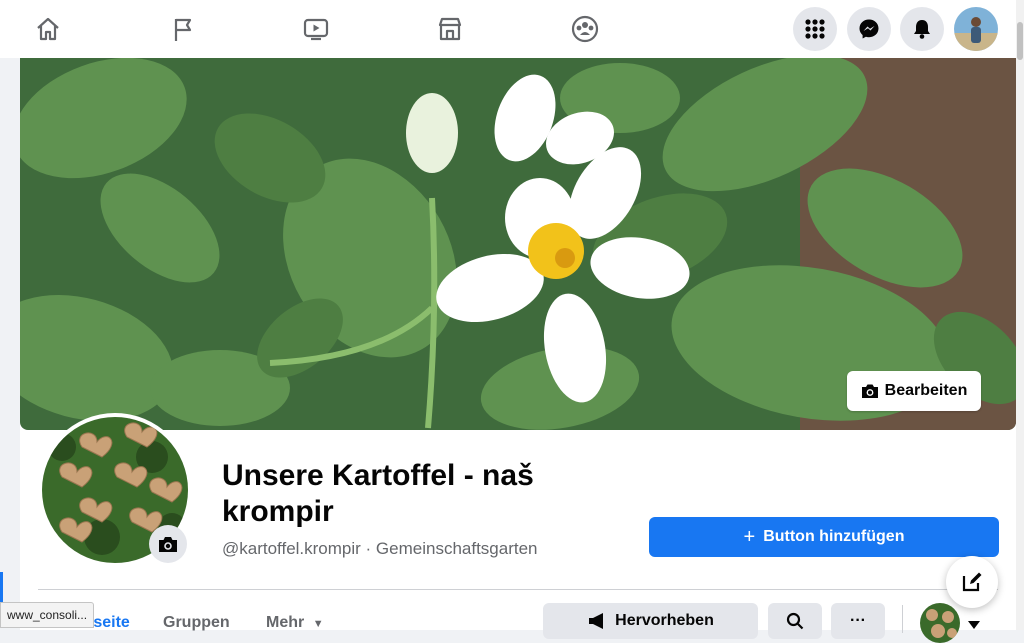 Image resolution: width=1024 pixels, height=643 pixels. Describe the element at coordinates (109, 623) in the screenshot. I see `tab-home: tseite` at that location.